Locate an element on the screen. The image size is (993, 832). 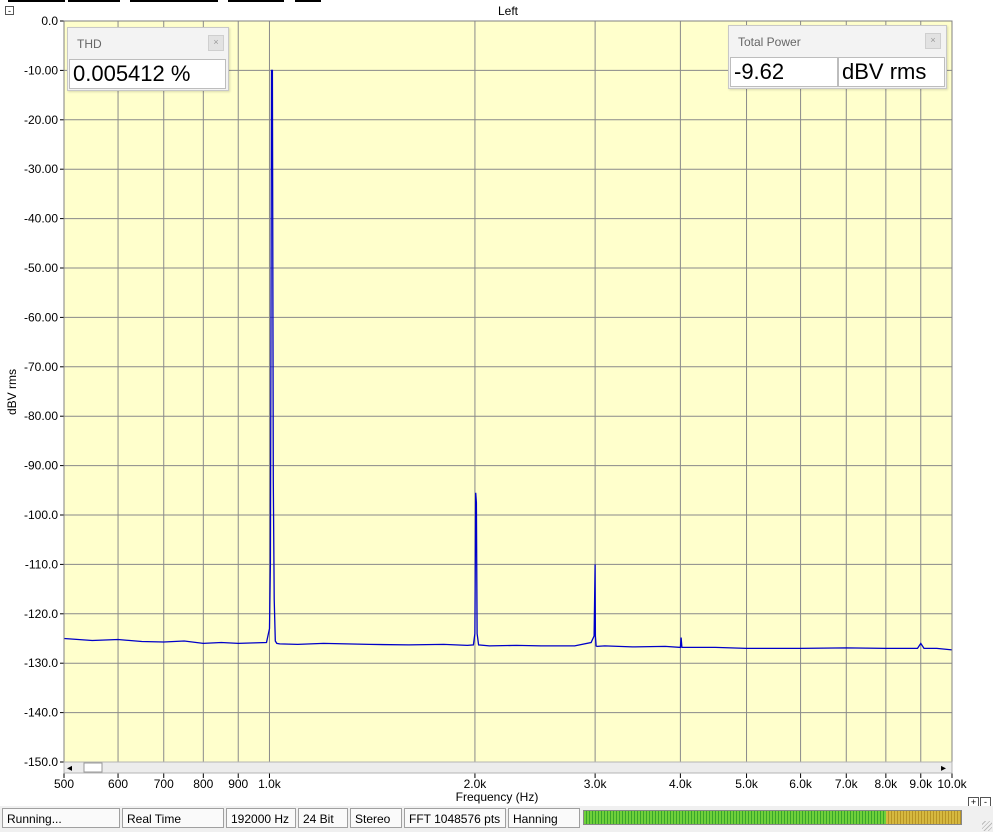
x-tick-label: 800 is located at coordinates (203, 784).